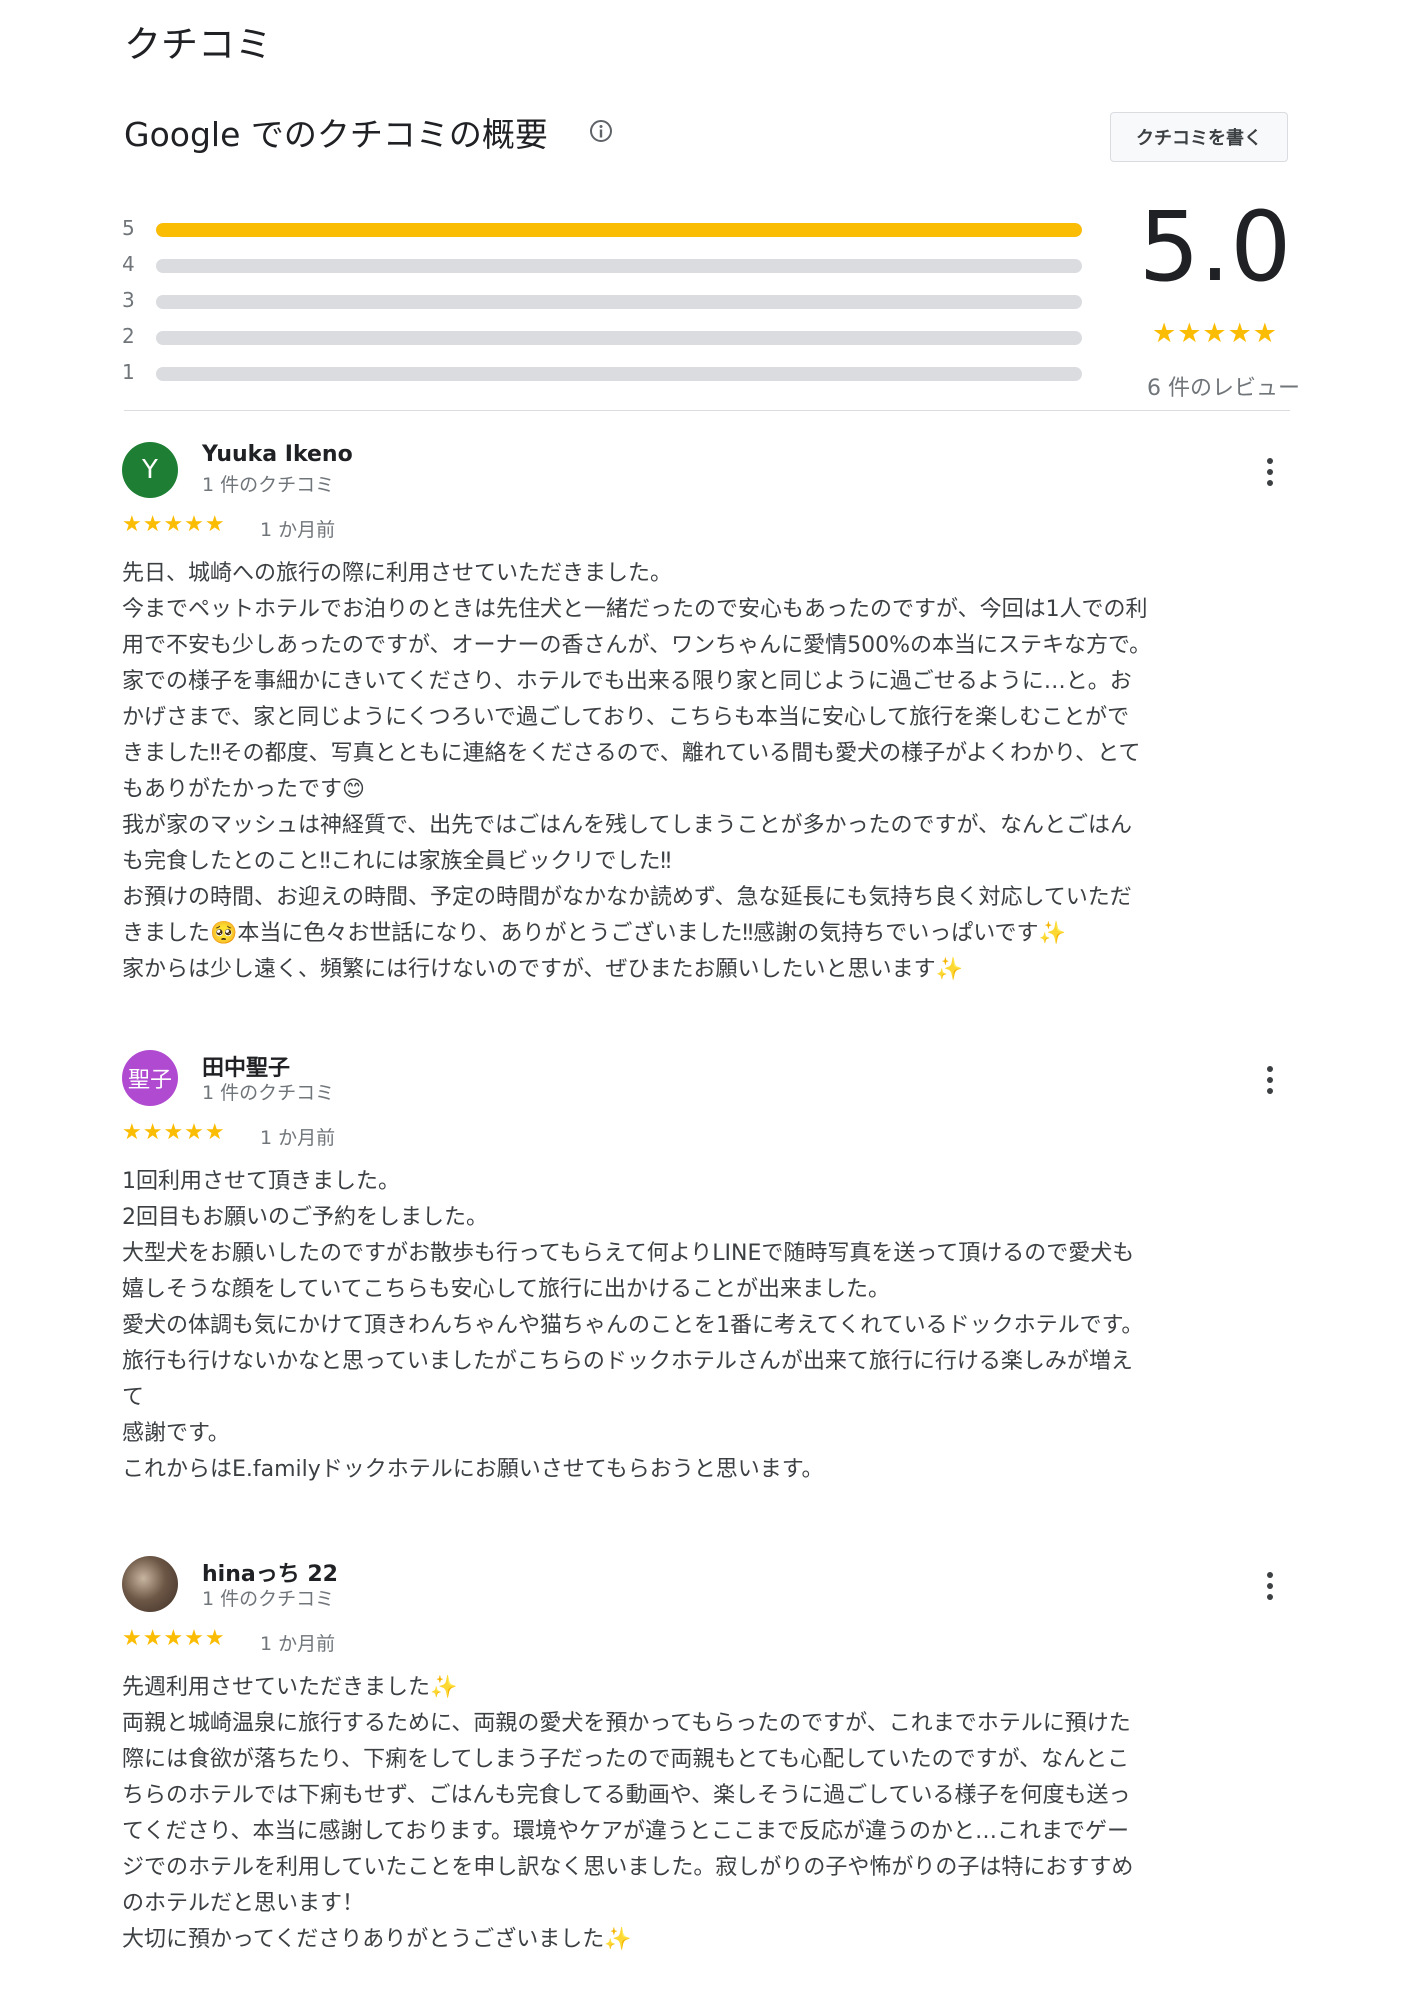 The image size is (1414, 2000). I want to click on rating-row-5: 5, so click(602, 229).